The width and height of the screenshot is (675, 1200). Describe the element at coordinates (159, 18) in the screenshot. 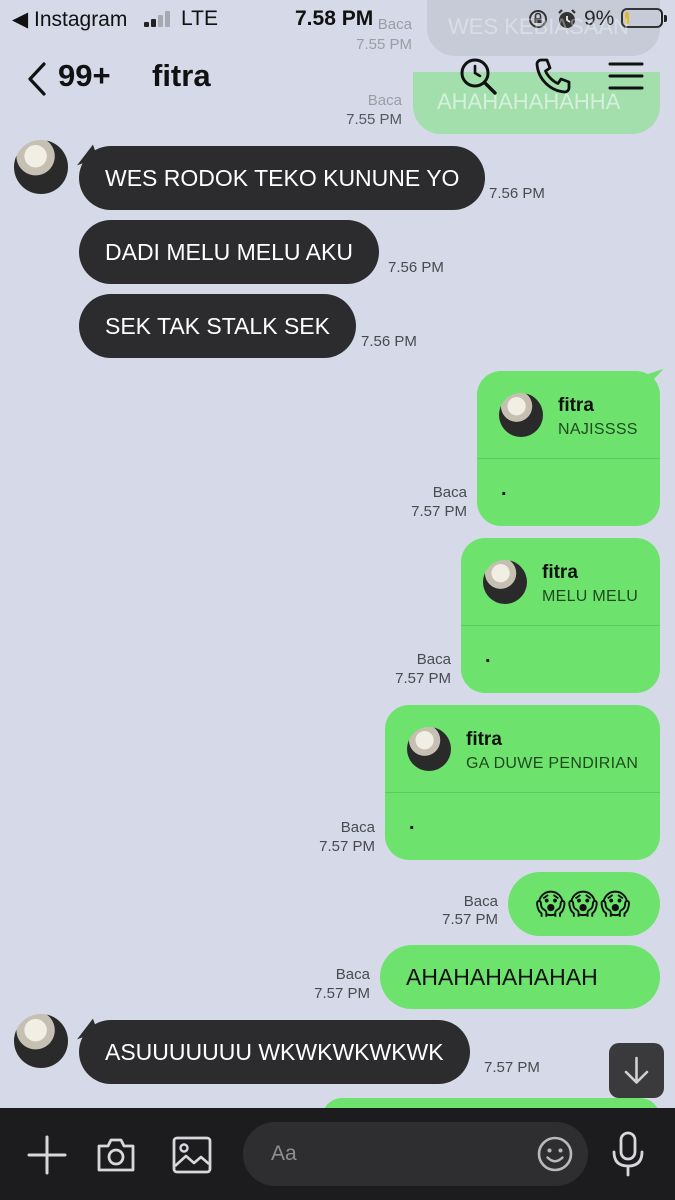

I see `signal-strength-icon` at that location.